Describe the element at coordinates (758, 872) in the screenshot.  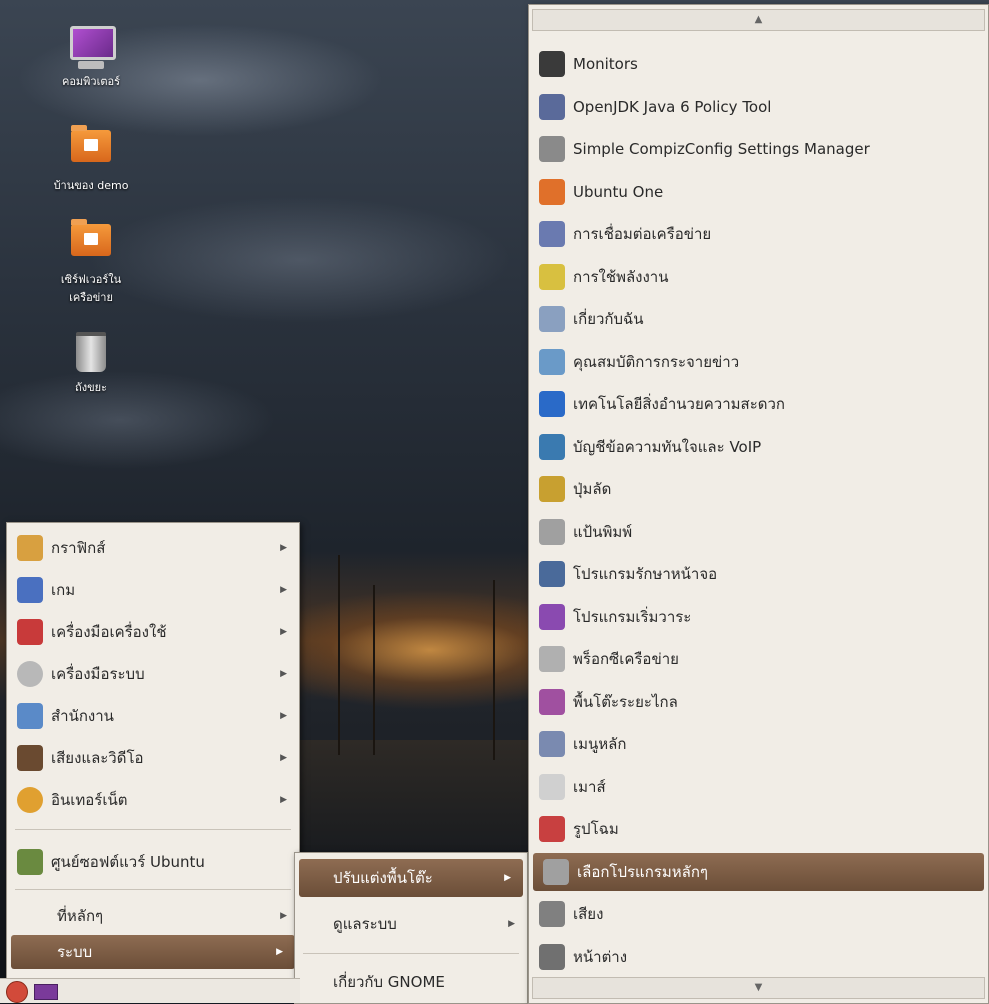
I see `preferences-item-preferred-apps: เลือกโปรแกรมหลักๆ` at that location.